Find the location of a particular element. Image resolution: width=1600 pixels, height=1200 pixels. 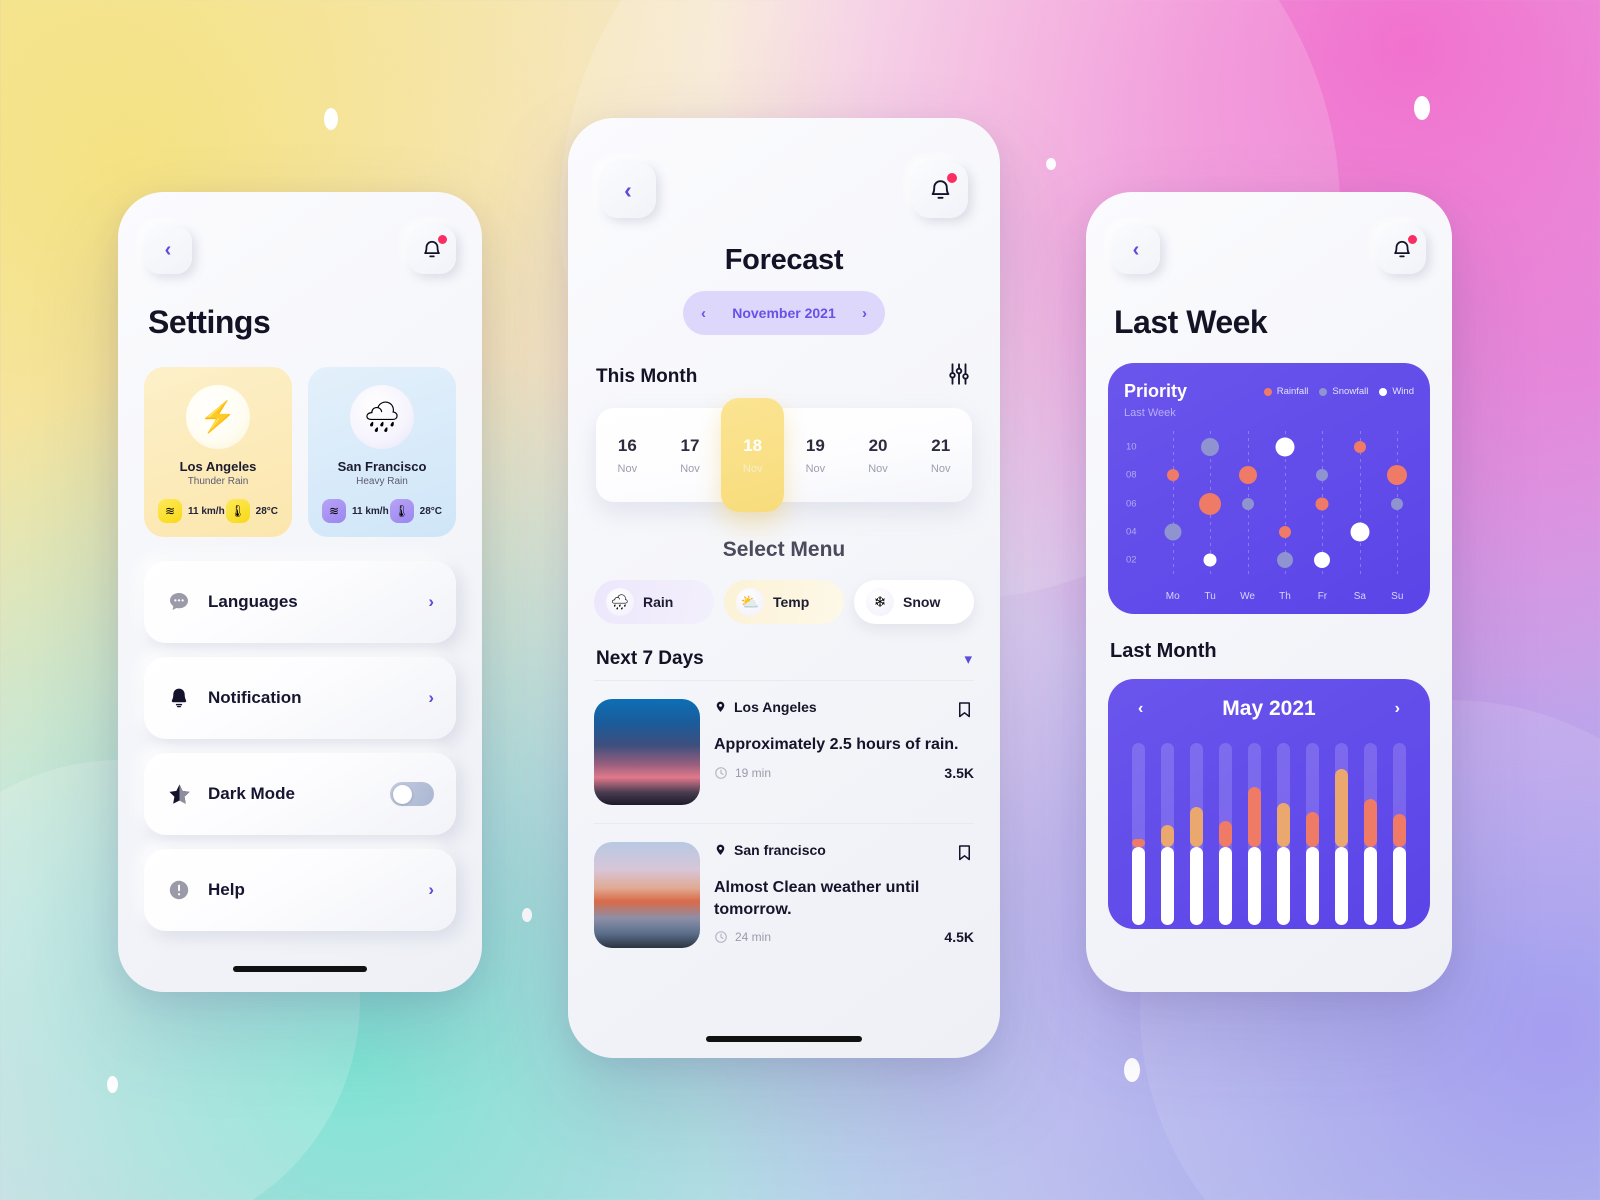

legend-label: Wind is located at coordinates (1403, 391).